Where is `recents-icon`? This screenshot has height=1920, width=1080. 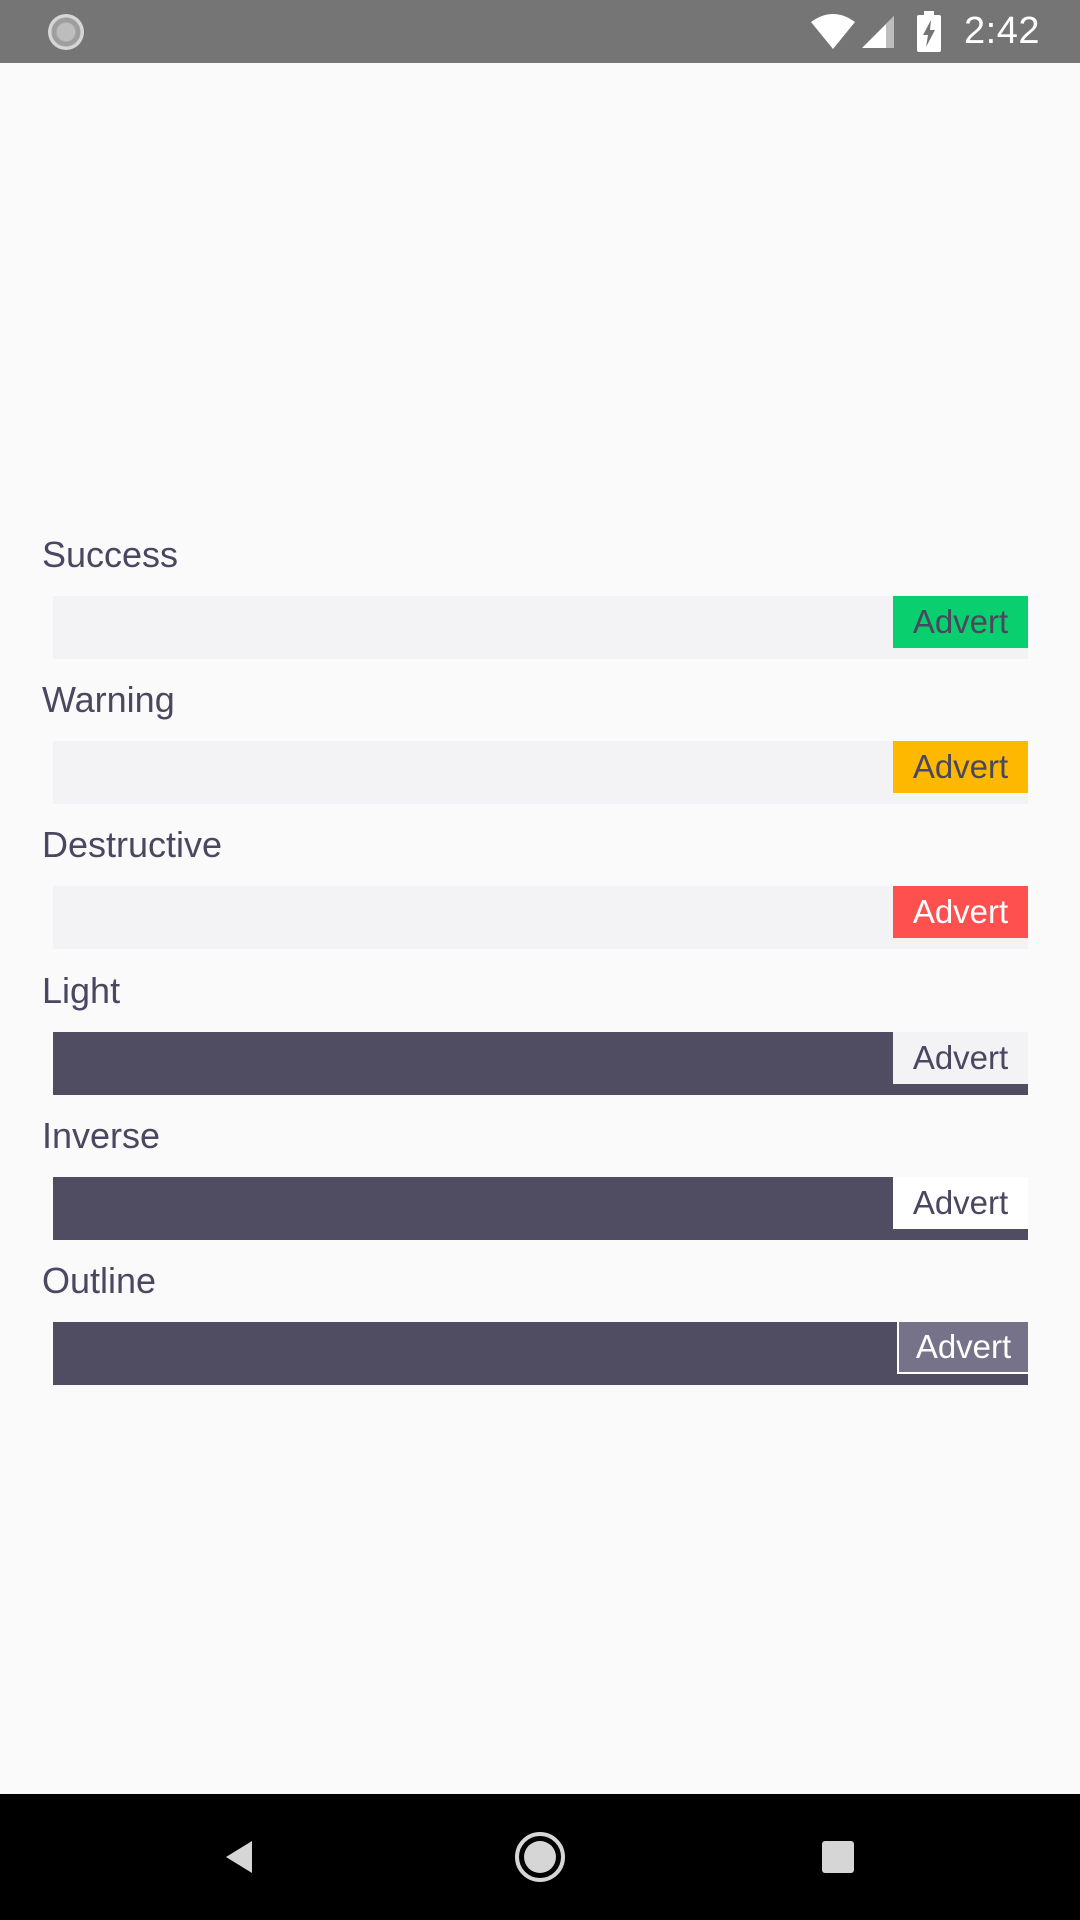 recents-icon is located at coordinates (838, 1857).